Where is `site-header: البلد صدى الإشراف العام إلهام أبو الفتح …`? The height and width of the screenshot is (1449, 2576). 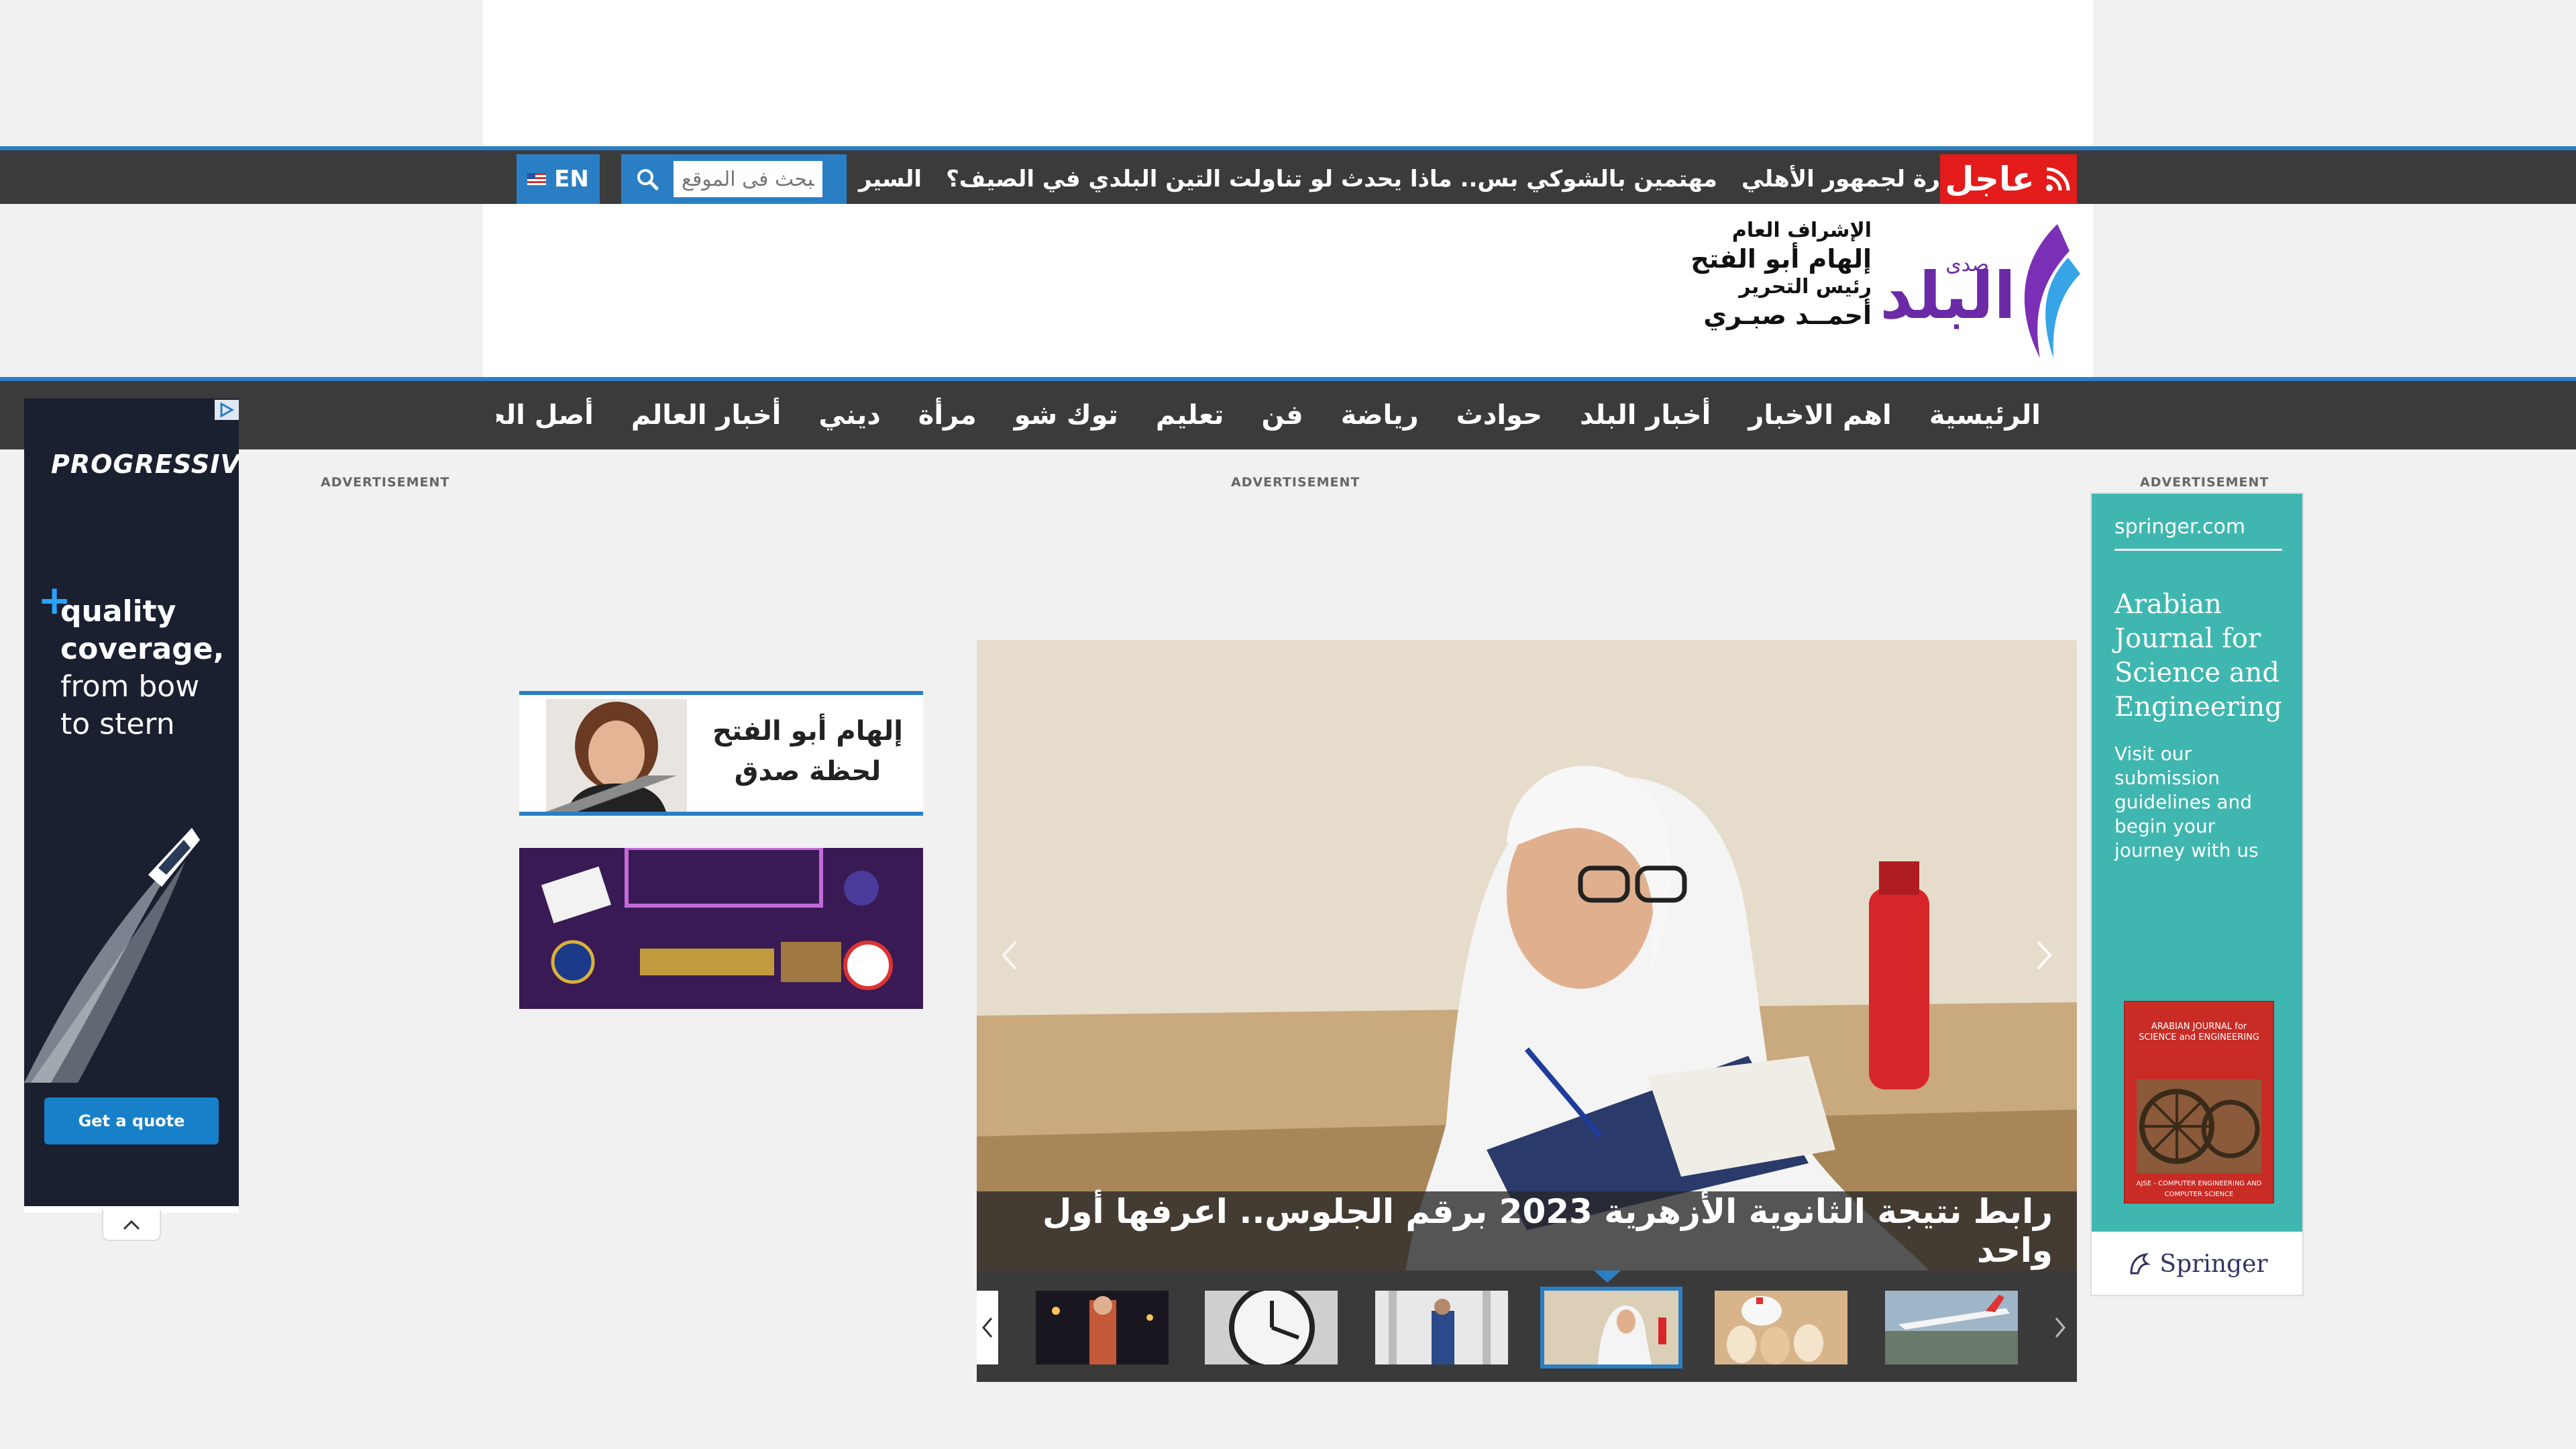 site-header: البلد صدى الإشراف العام إلهام أبو الفتح … is located at coordinates (1288, 290).